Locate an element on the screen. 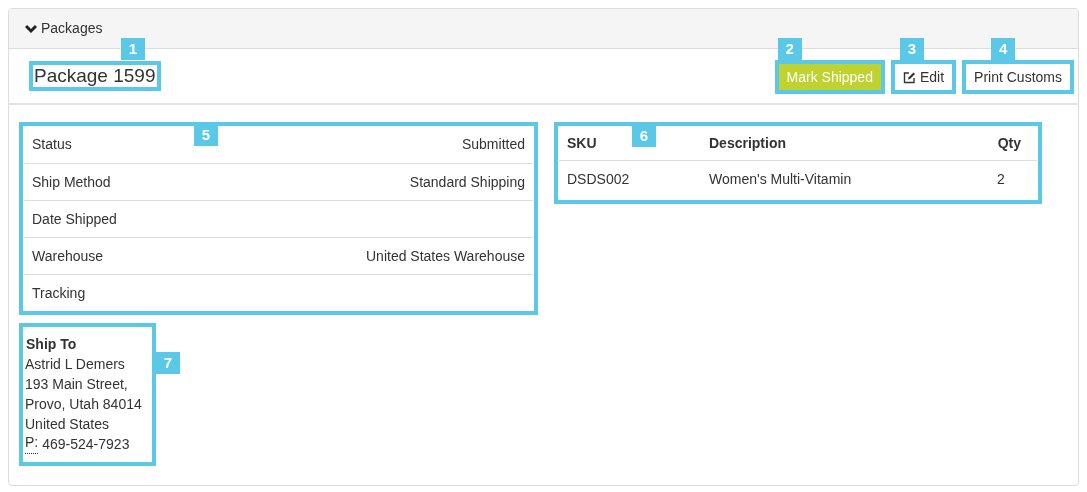  detail-label: Tracking is located at coordinates (59, 293).